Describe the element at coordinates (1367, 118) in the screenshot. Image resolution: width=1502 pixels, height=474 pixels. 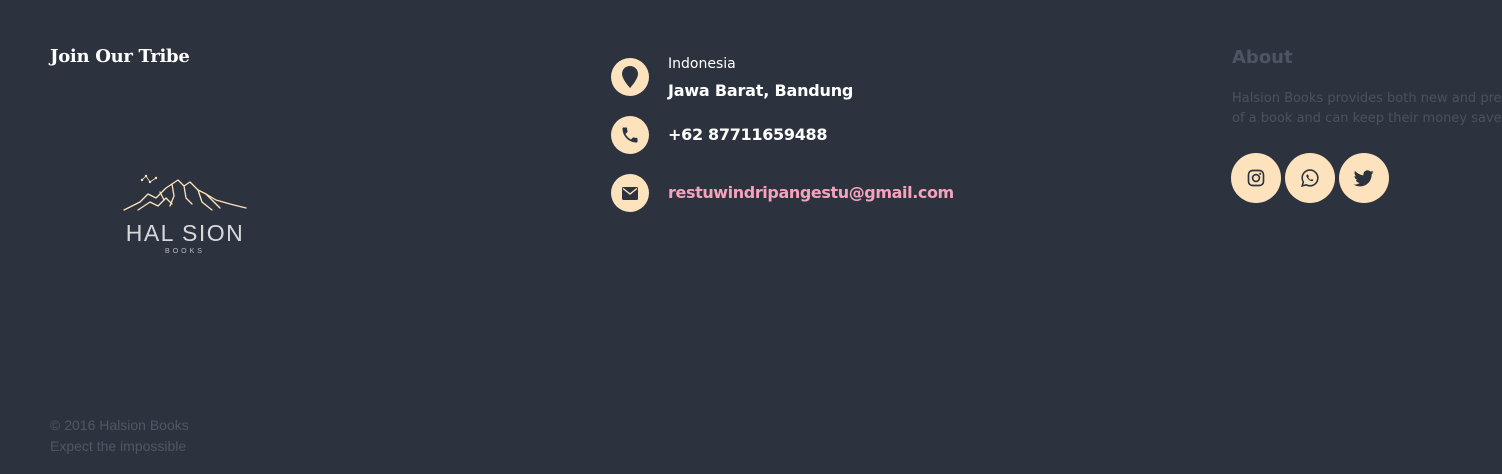
I see `about-line-2: of a book and can keep their money save` at that location.